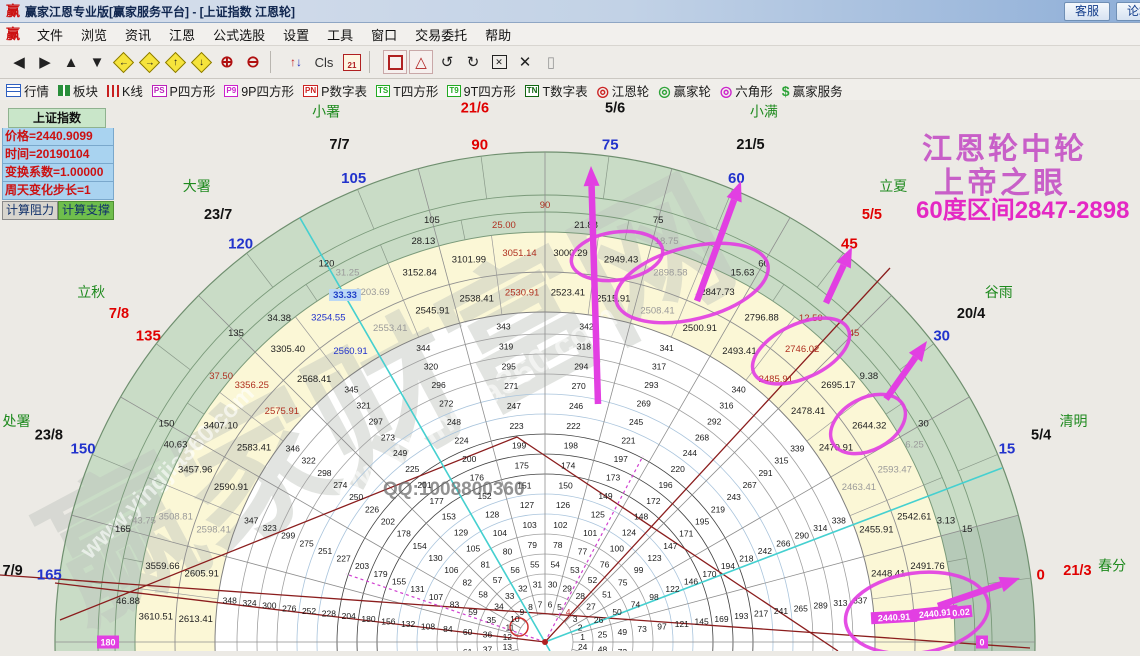 The image size is (1140, 656). I want to click on down-triangle-icon: ▼, so click(97, 62).